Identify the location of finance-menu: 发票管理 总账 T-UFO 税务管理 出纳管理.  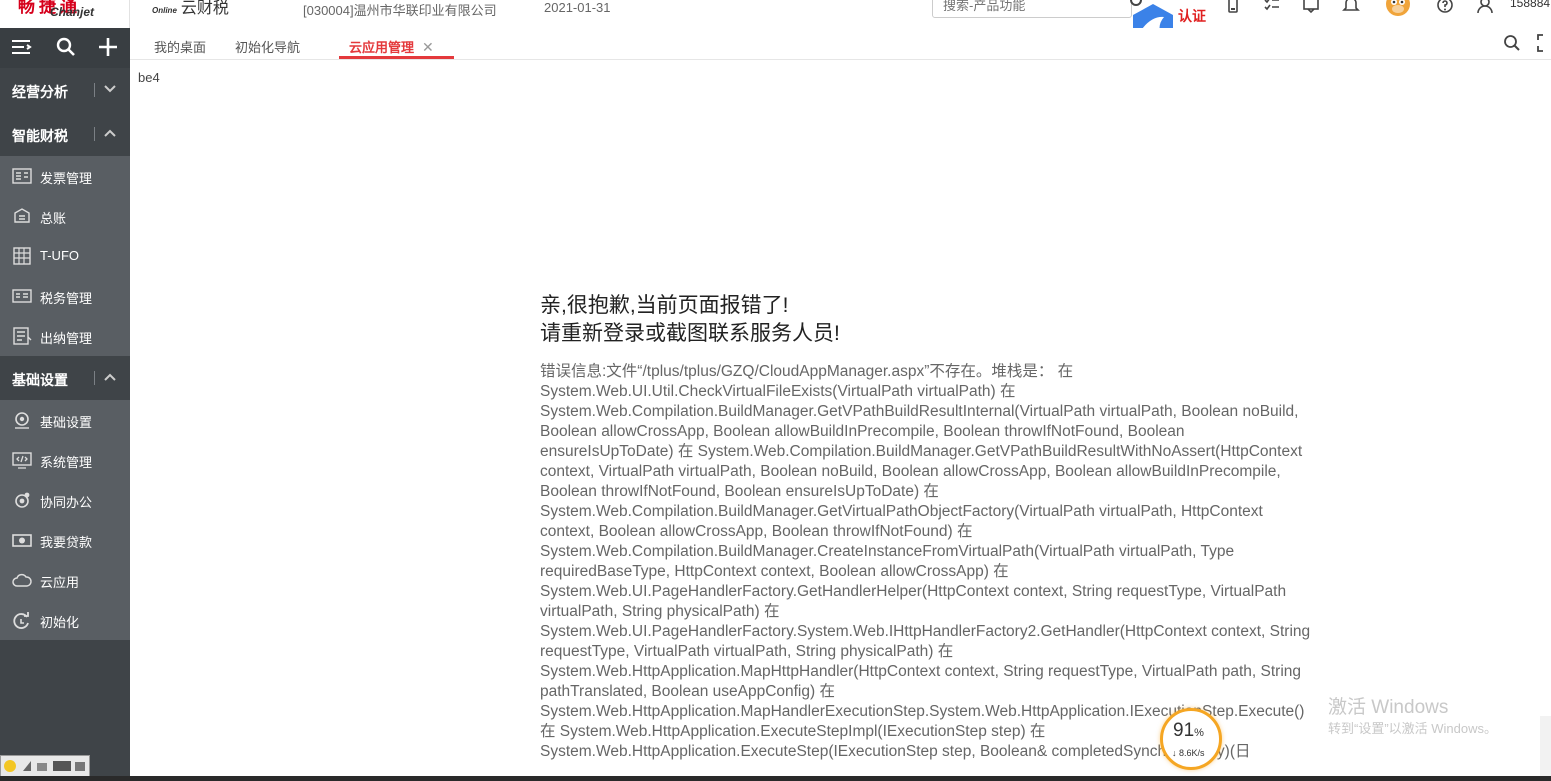
(65, 256).